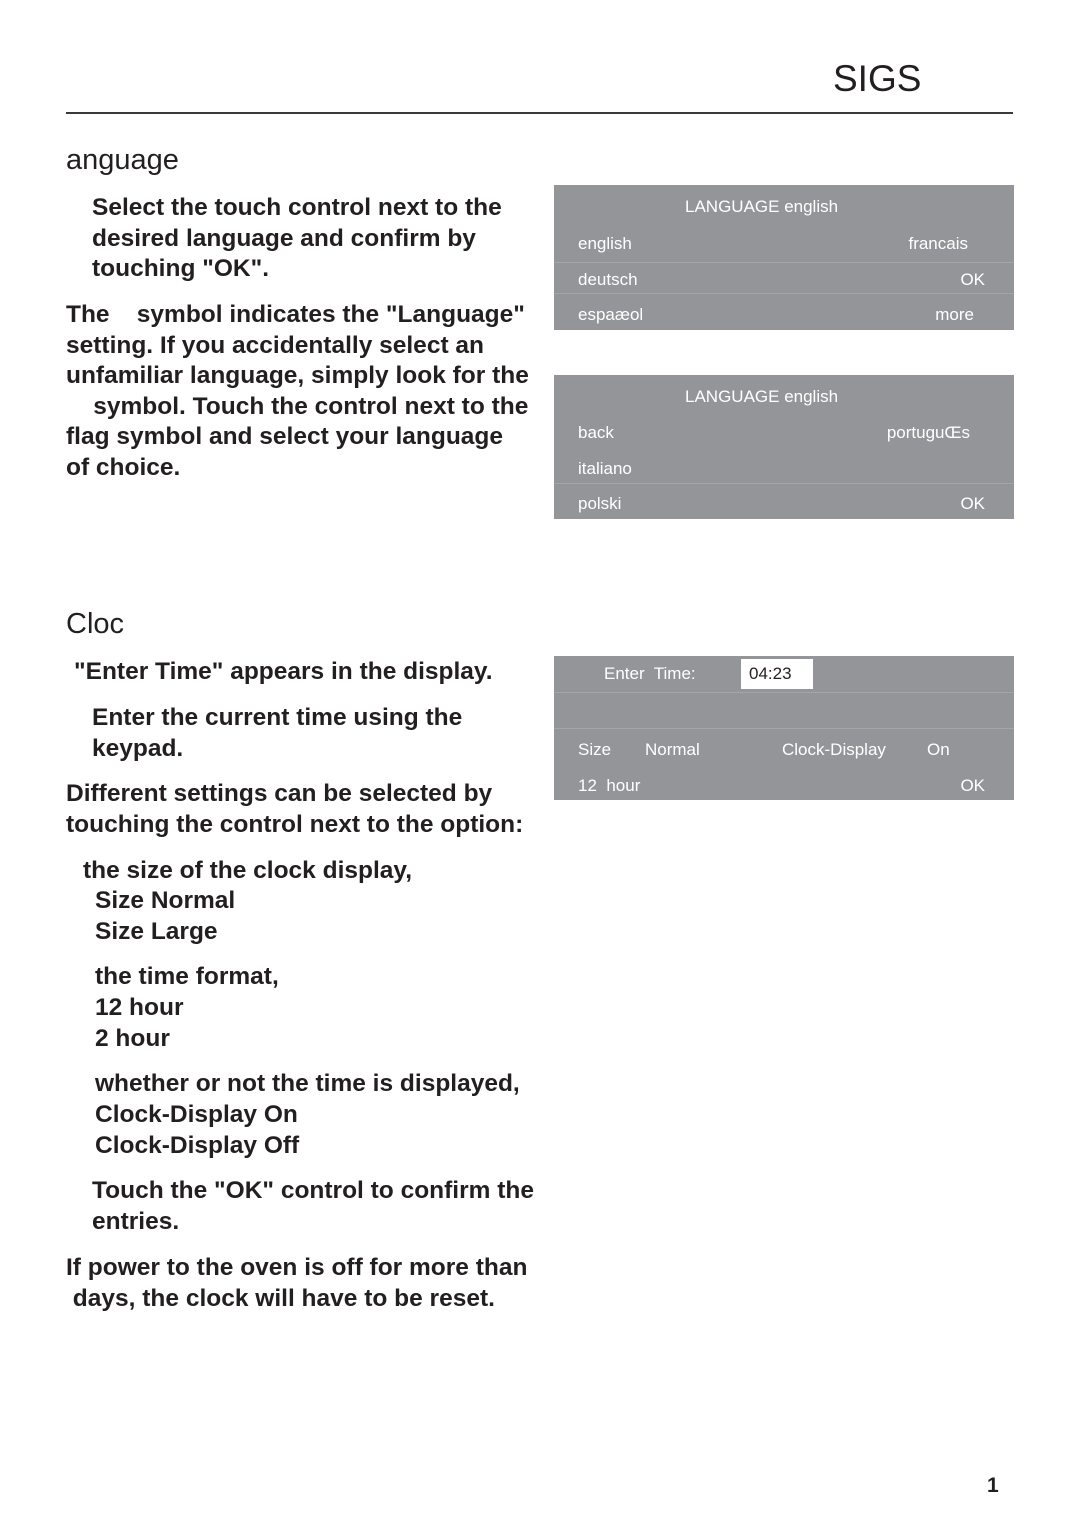 The image size is (1080, 1529). Describe the element at coordinates (605, 469) in the screenshot. I see `option-italiano: italiano` at that location.